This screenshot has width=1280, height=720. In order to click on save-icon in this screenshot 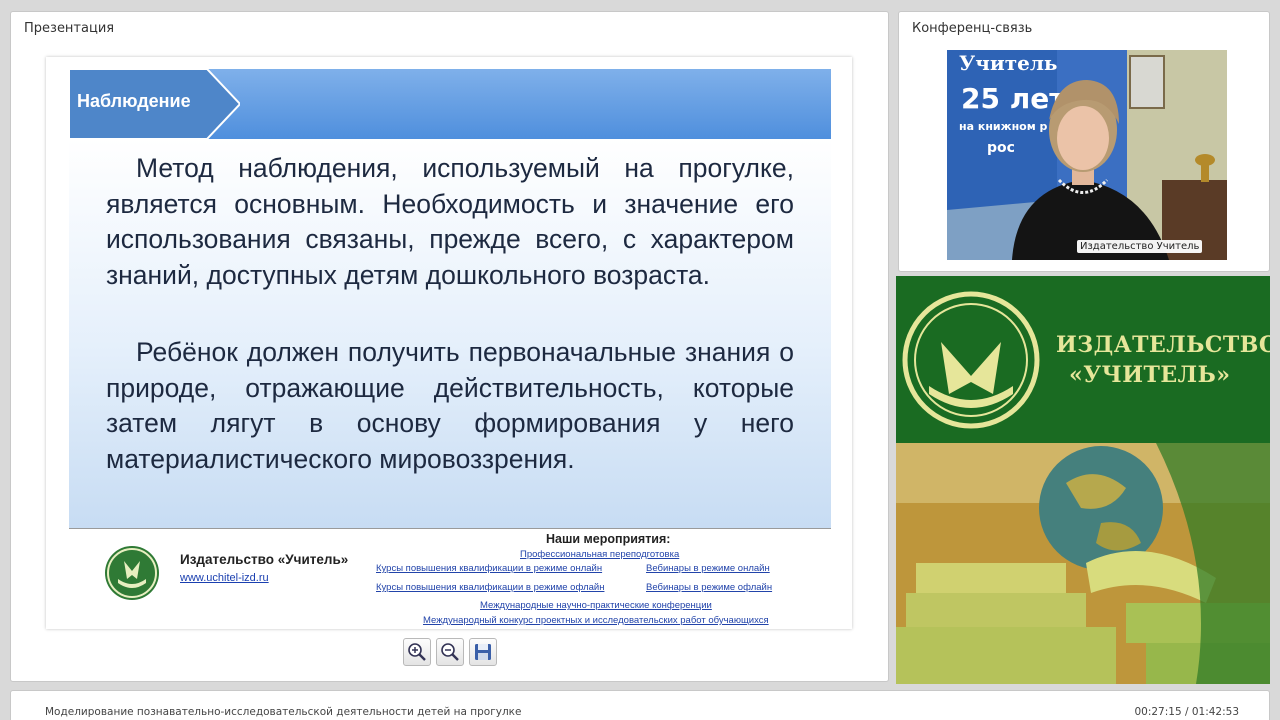, I will do `click(483, 652)`.